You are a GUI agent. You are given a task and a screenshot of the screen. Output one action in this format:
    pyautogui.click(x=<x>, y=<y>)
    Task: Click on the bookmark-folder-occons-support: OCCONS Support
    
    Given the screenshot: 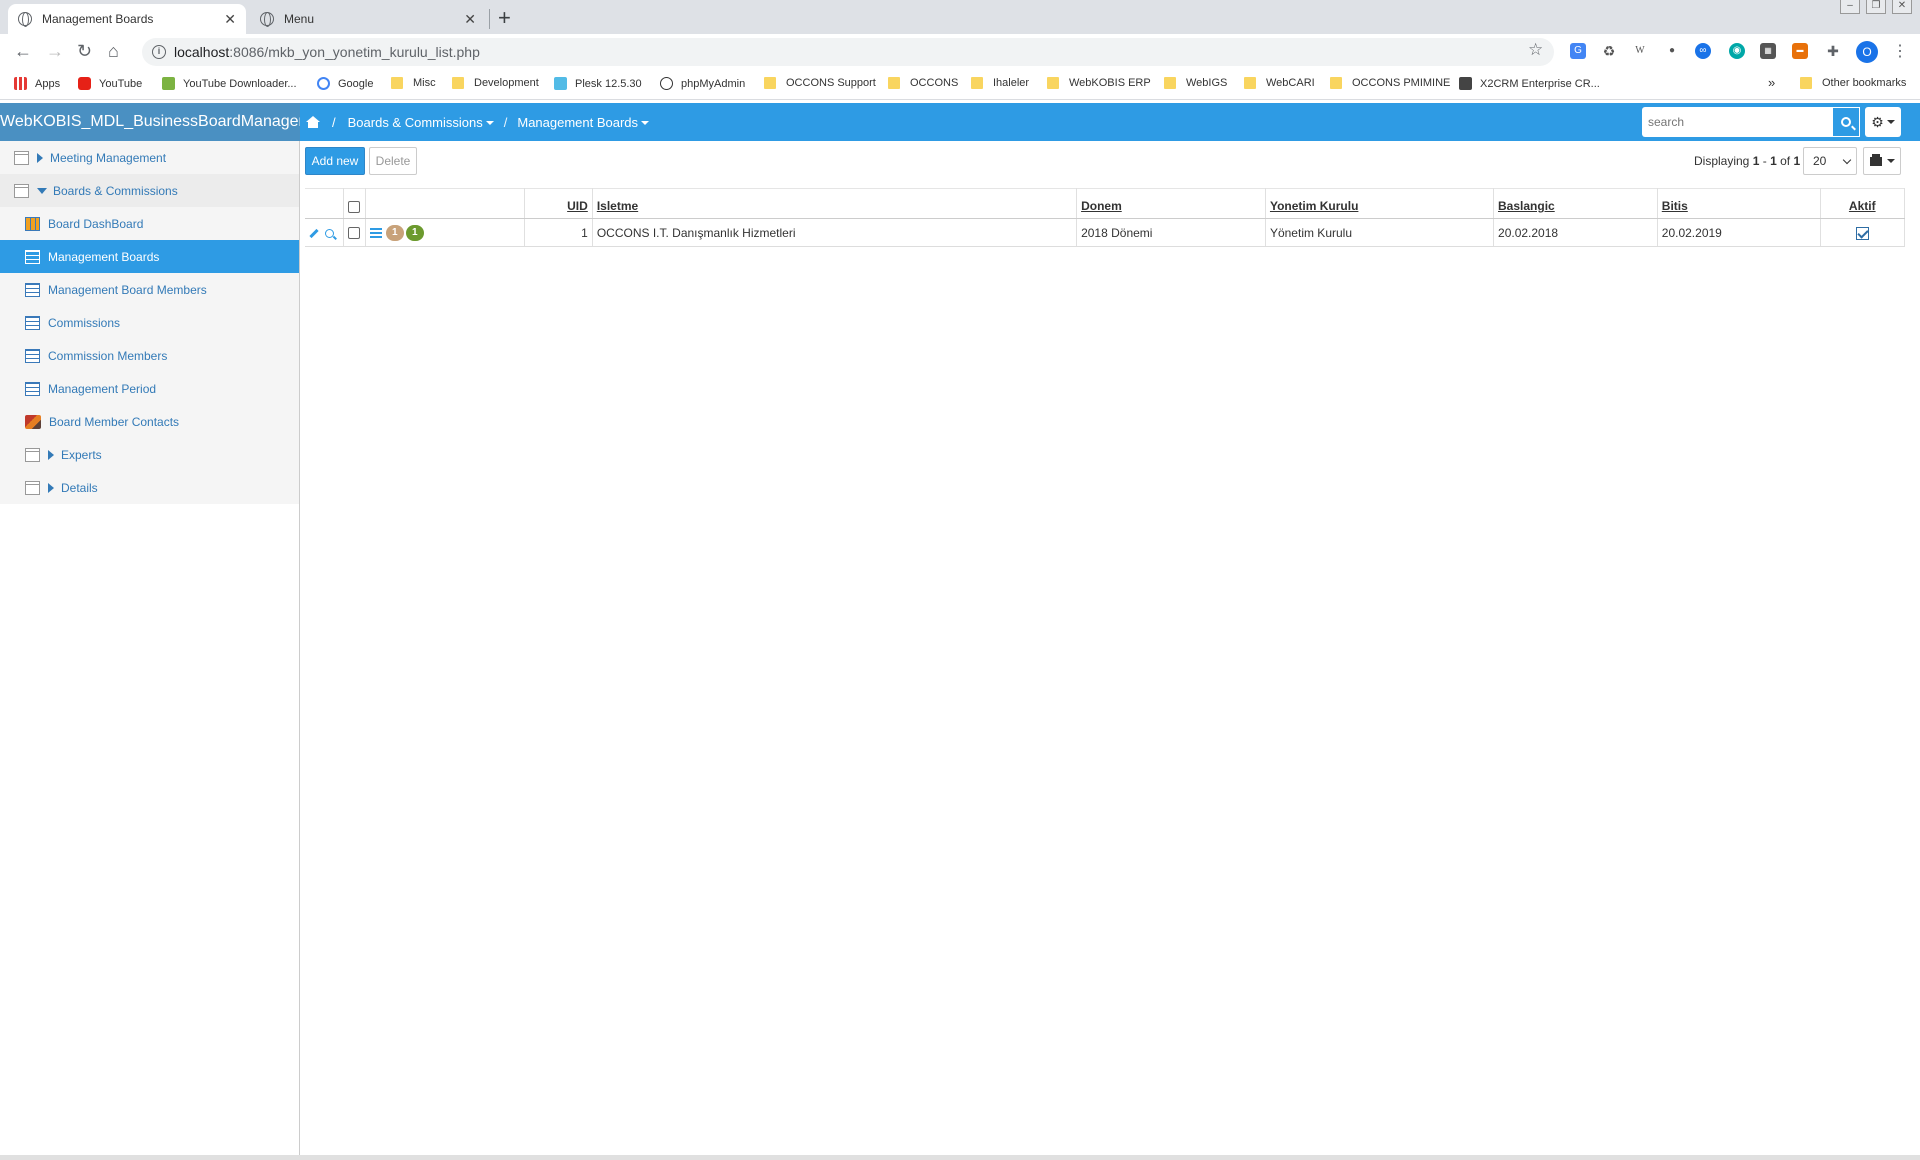 What is the action you would take?
    pyautogui.click(x=820, y=83)
    